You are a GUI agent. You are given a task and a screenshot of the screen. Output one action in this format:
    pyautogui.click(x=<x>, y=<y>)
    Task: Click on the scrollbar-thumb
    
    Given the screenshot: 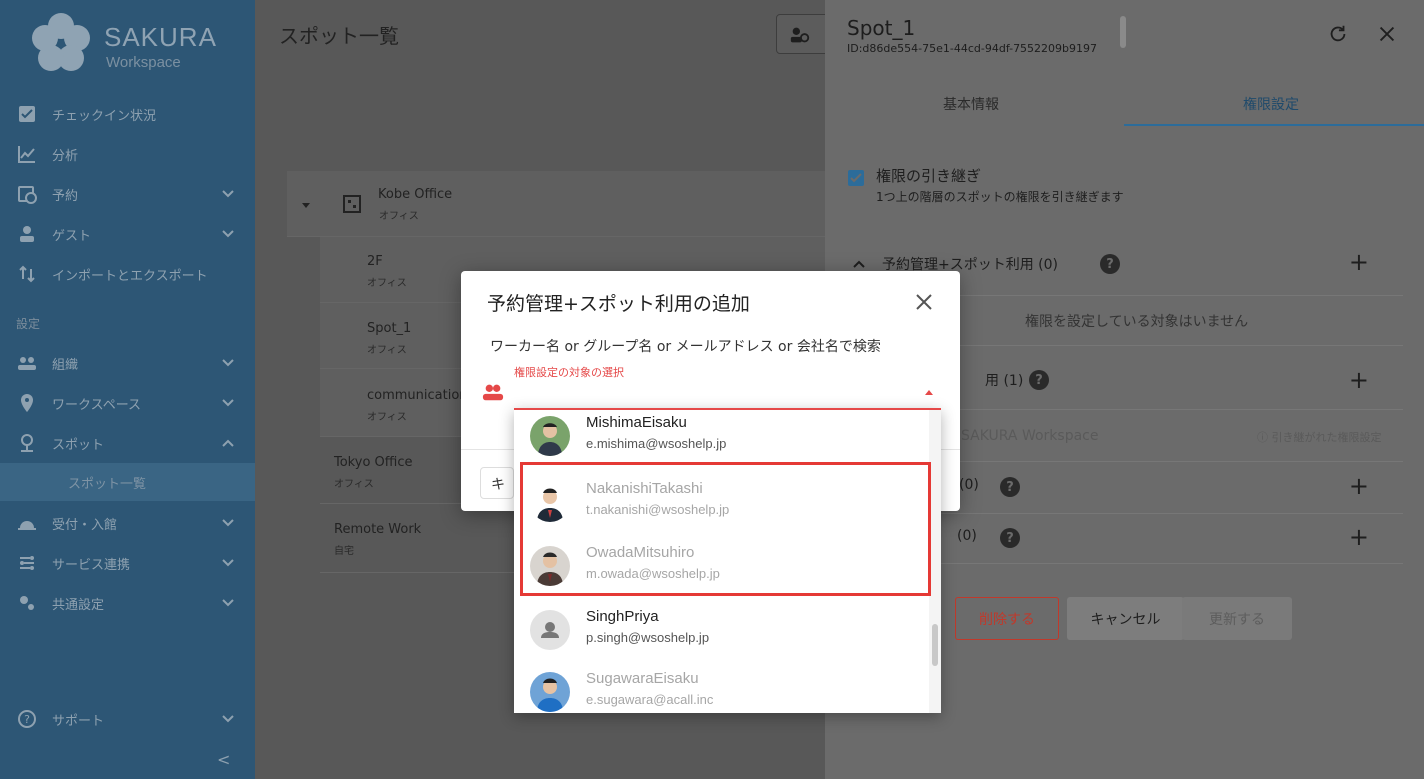 What is the action you would take?
    pyautogui.click(x=935, y=645)
    